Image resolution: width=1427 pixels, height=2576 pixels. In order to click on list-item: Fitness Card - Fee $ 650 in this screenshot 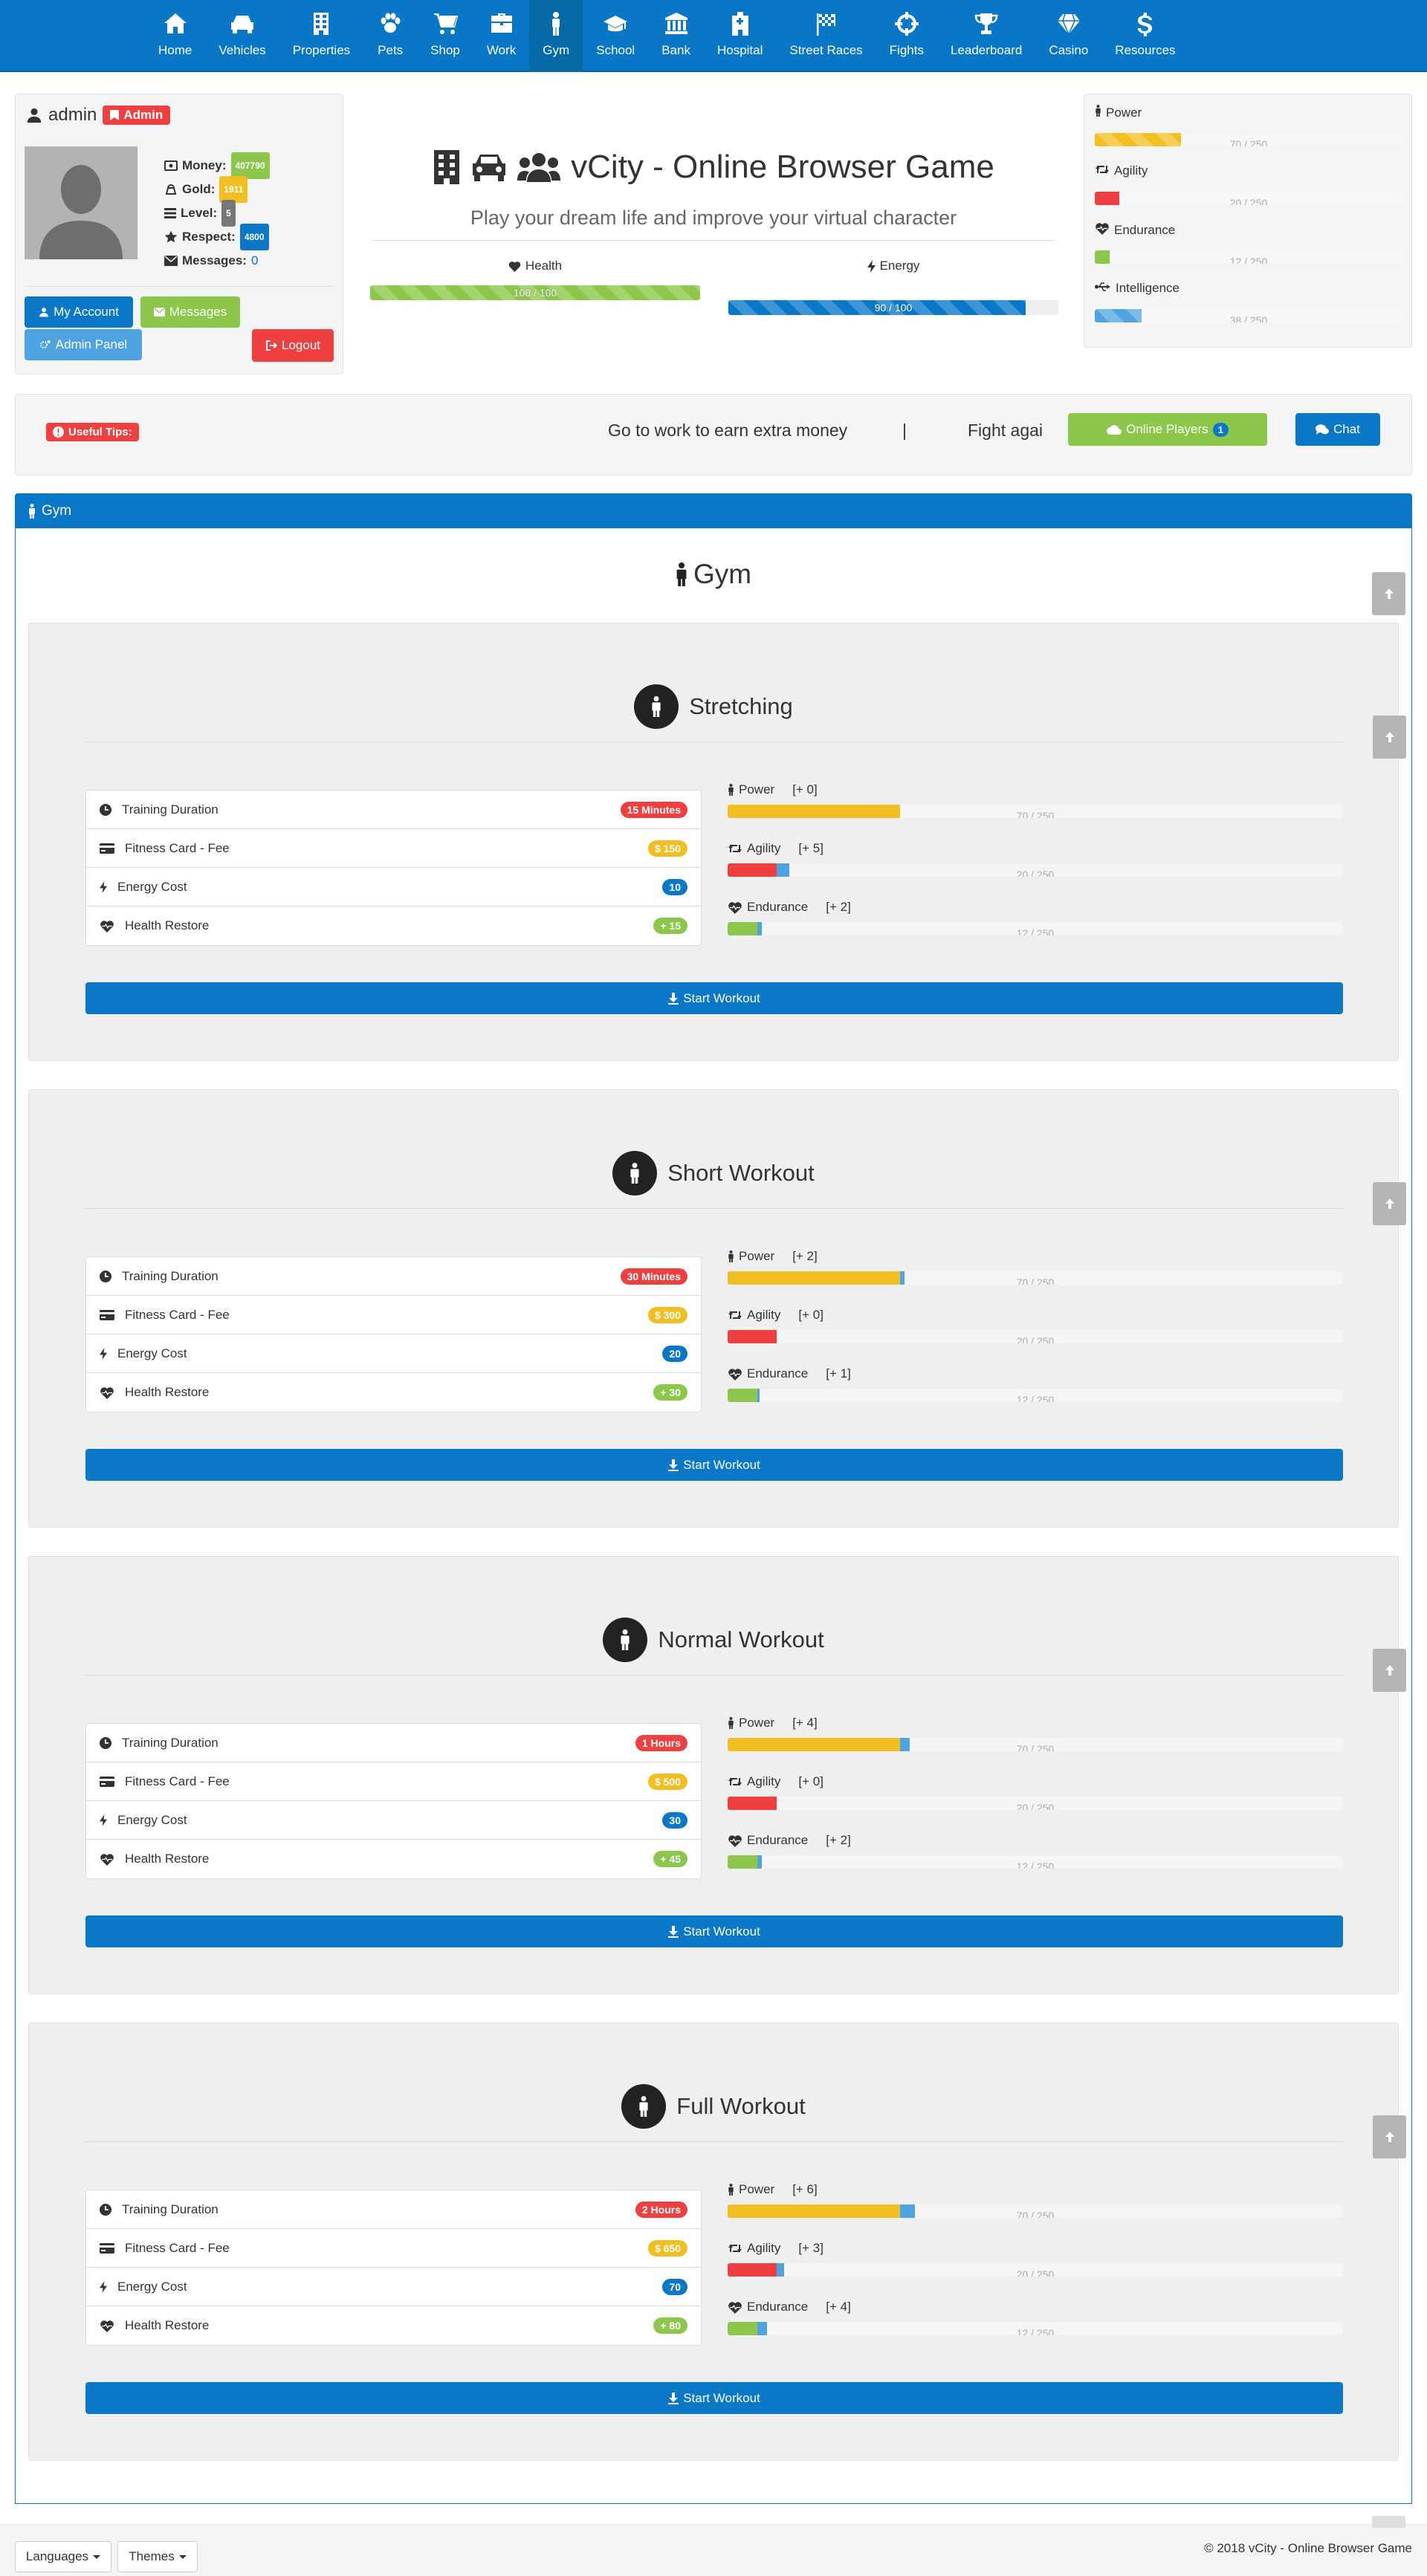, I will do `click(393, 2248)`.